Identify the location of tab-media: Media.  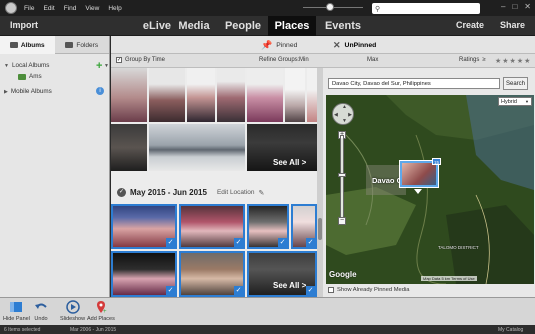
(194, 26).